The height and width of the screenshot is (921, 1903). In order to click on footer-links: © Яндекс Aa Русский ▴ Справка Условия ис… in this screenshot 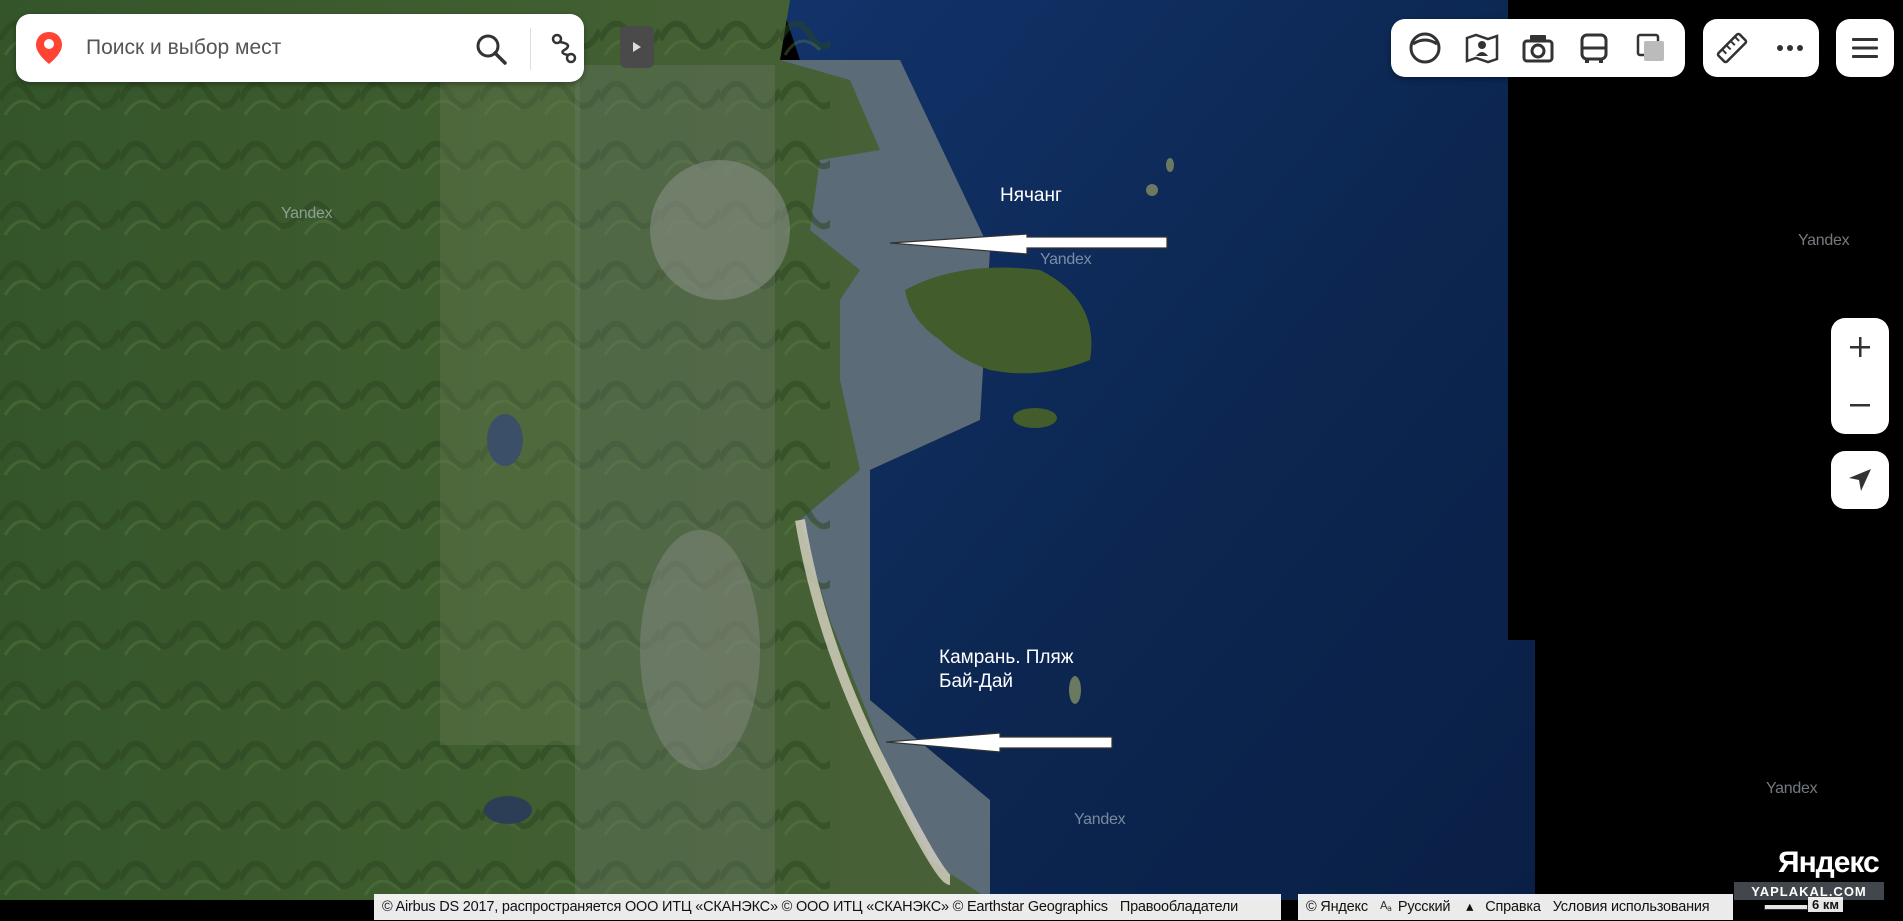, I will do `click(1515, 907)`.